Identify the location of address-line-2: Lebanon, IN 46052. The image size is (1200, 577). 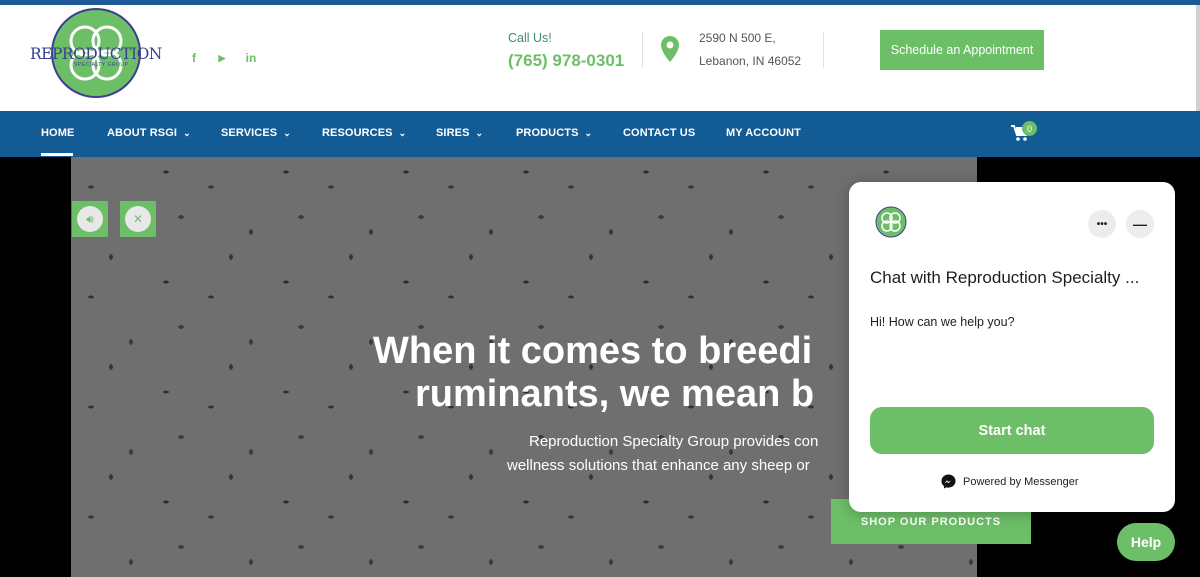
(750, 61).